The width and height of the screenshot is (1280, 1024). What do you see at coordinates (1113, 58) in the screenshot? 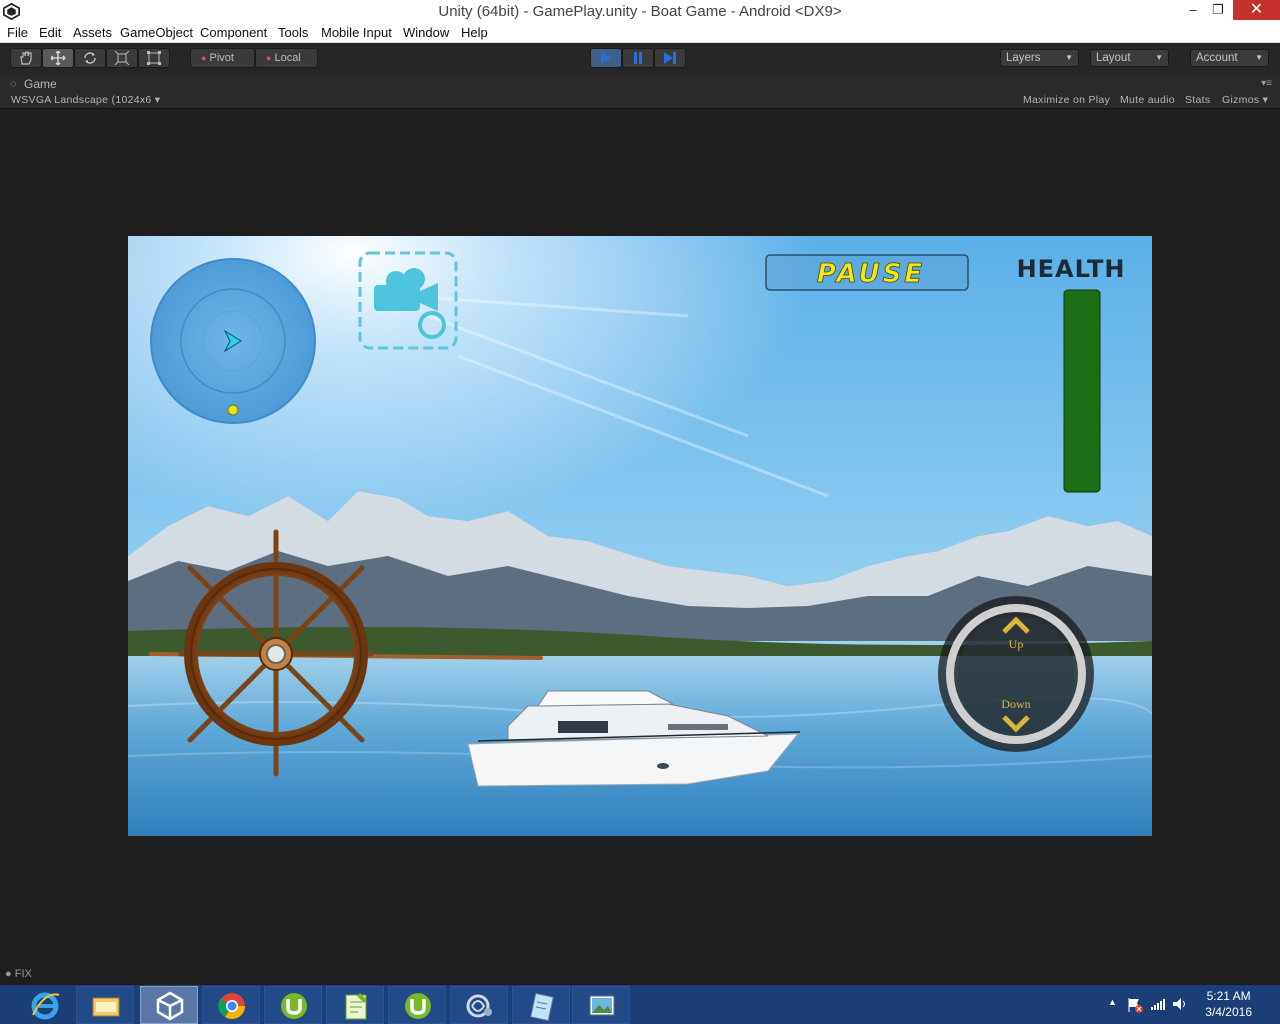
I see `layout-label: Layout` at bounding box center [1113, 58].